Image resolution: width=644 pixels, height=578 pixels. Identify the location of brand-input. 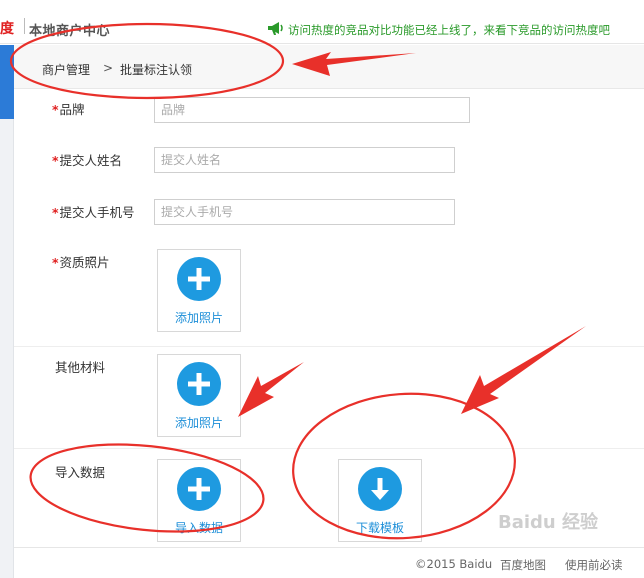
(312, 110).